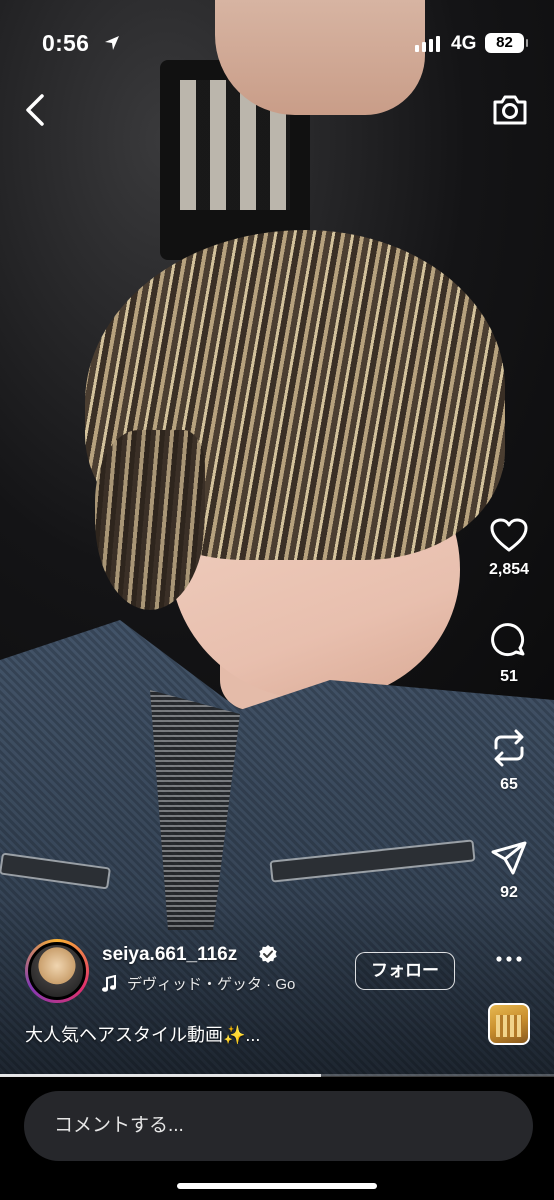  Describe the element at coordinates (506, 43) in the screenshot. I see `battery-indicator: 82` at that location.